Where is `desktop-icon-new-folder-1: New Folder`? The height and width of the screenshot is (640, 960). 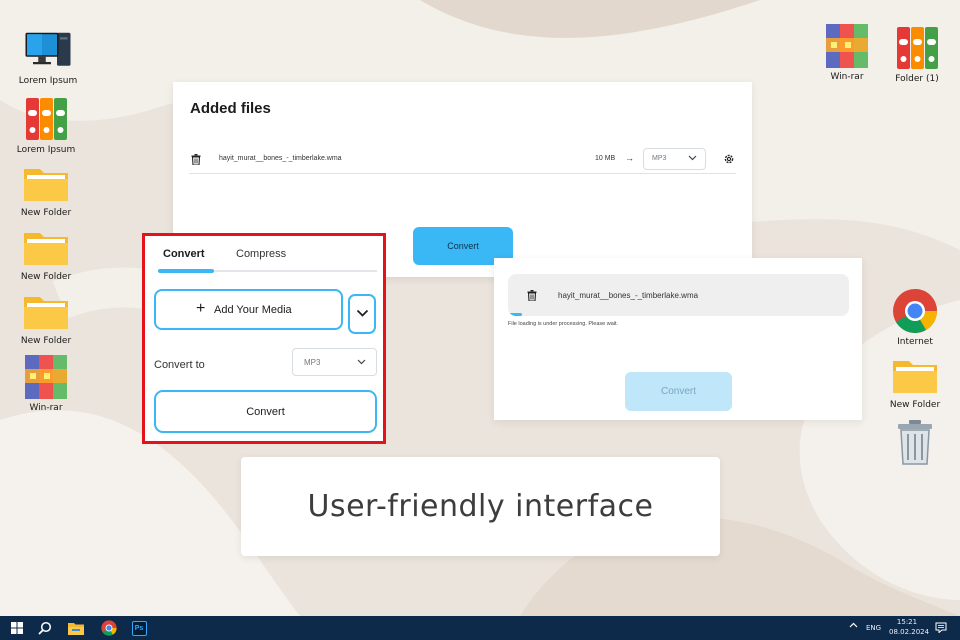 desktop-icon-new-folder-1: New Folder is located at coordinates (46, 188).